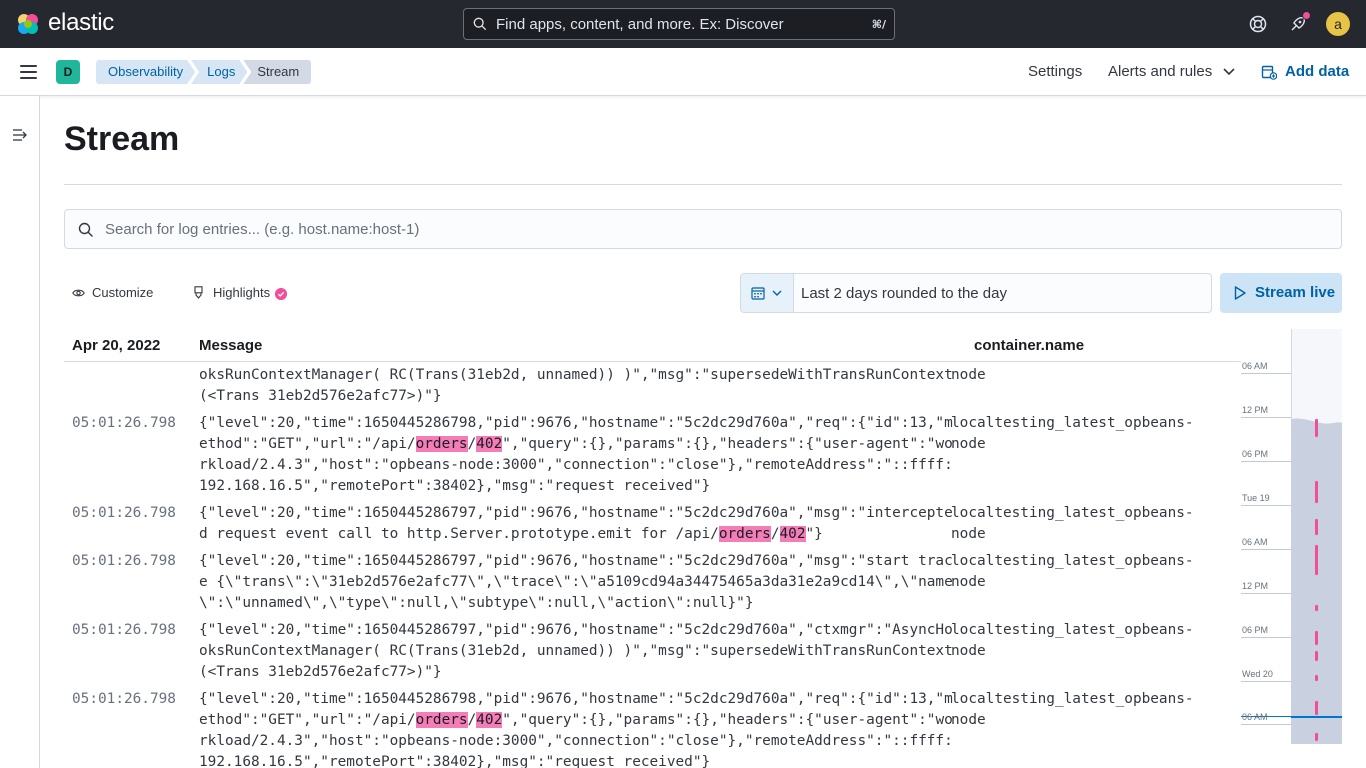  What do you see at coordinates (1255, 586) in the screenshot?
I see `minimap-time-label: 12 PM` at bounding box center [1255, 586].